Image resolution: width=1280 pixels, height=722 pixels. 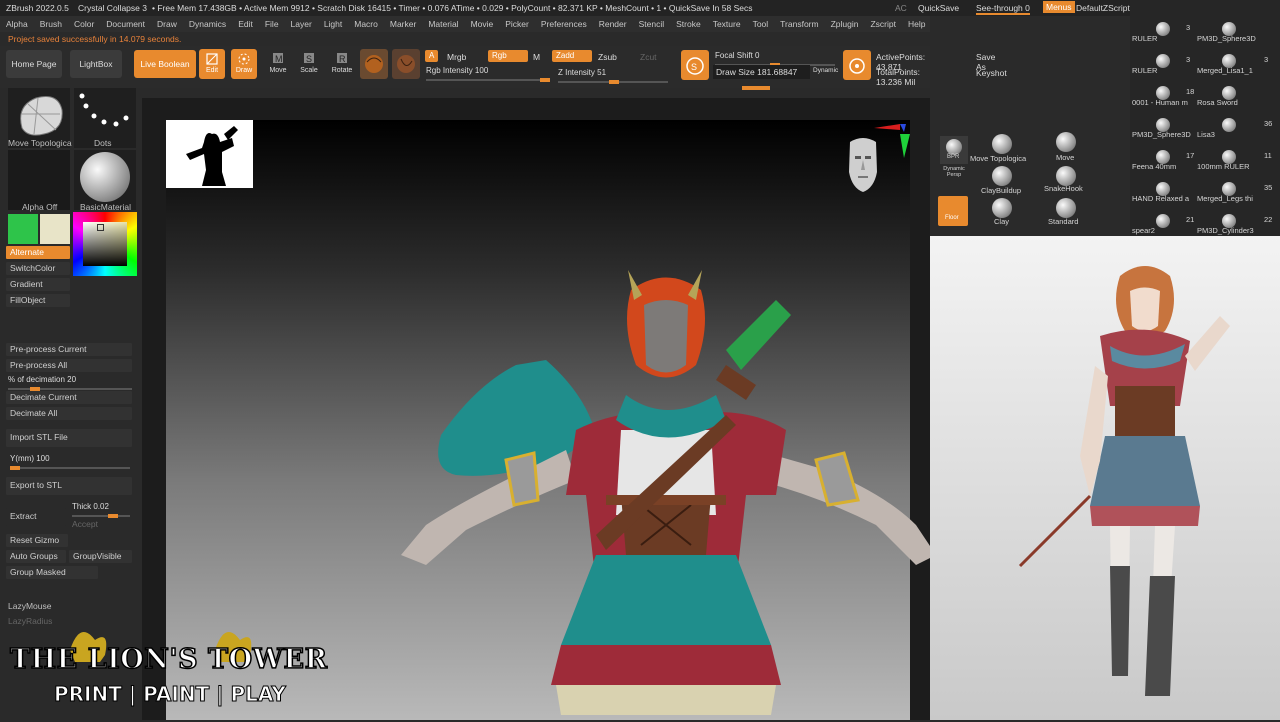 What do you see at coordinates (1063, 221) in the screenshot?
I see `brush-standard: Standard` at bounding box center [1063, 221].